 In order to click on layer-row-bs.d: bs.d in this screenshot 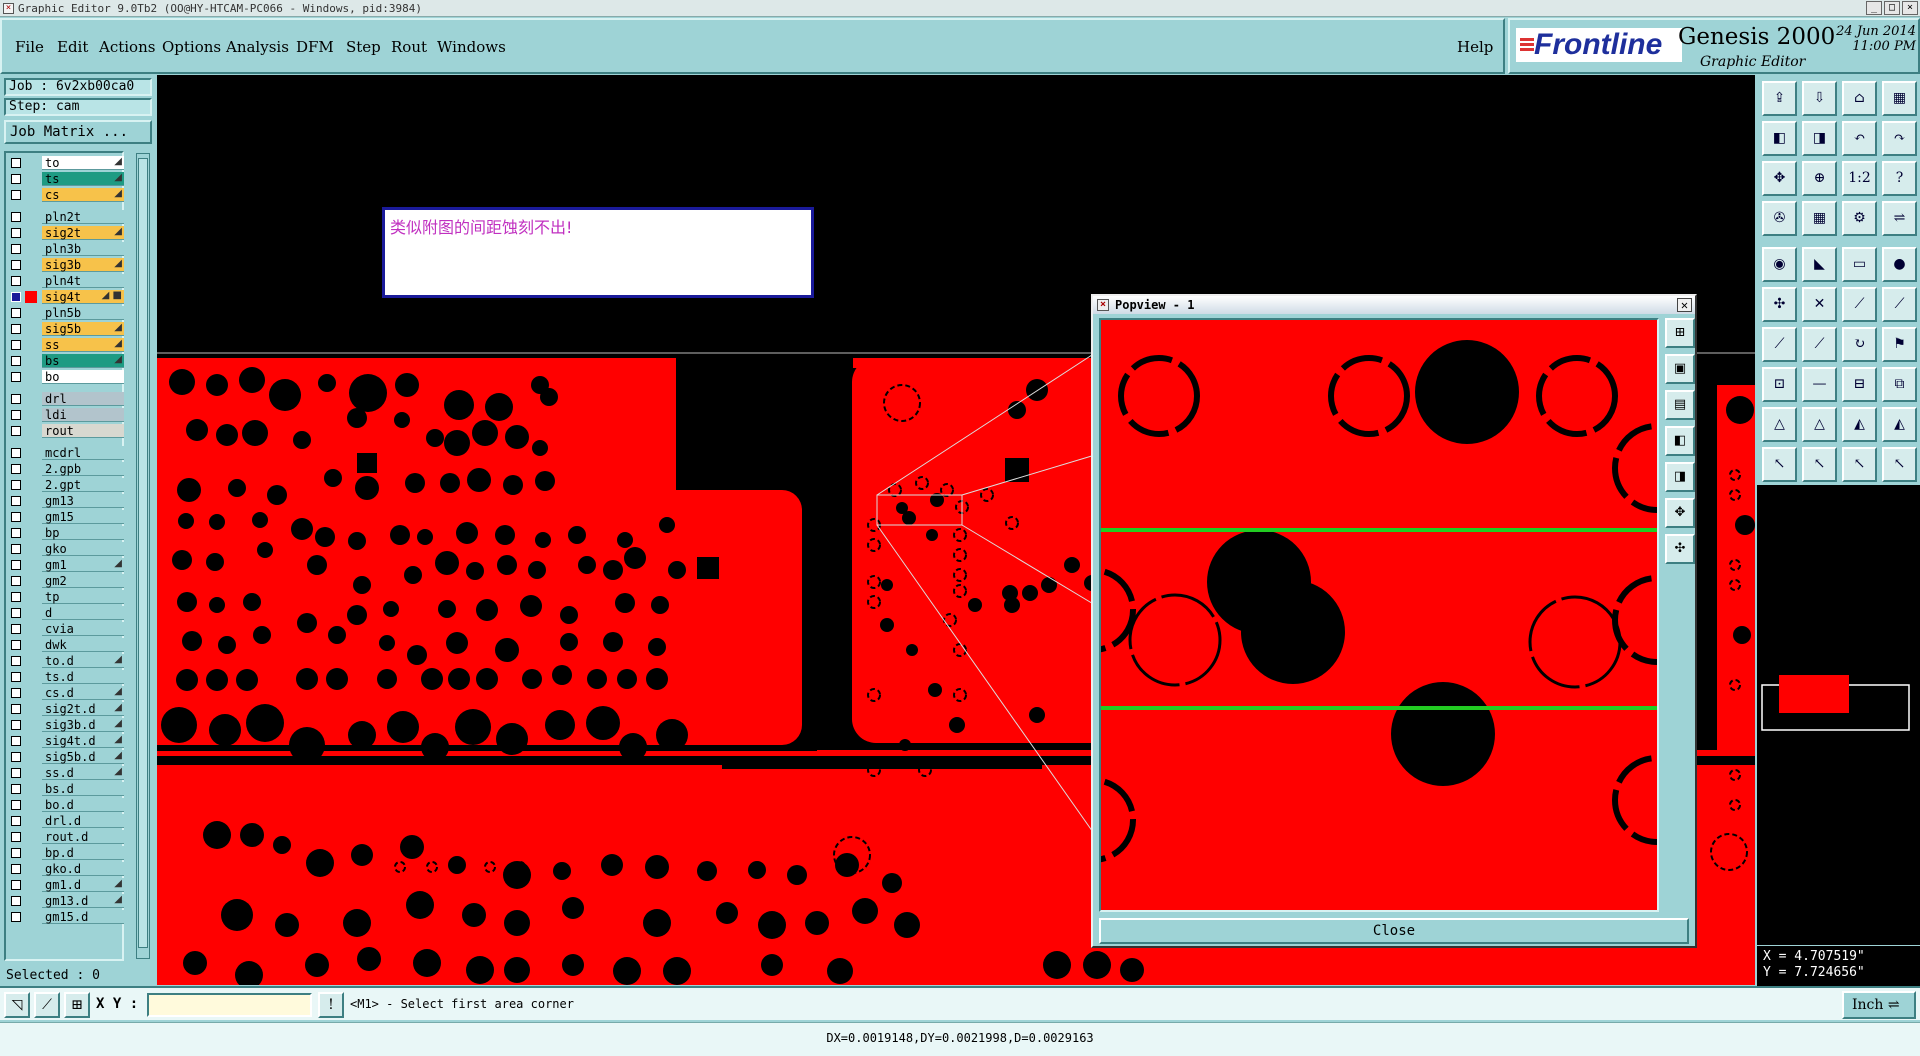, I will do `click(66, 789)`.